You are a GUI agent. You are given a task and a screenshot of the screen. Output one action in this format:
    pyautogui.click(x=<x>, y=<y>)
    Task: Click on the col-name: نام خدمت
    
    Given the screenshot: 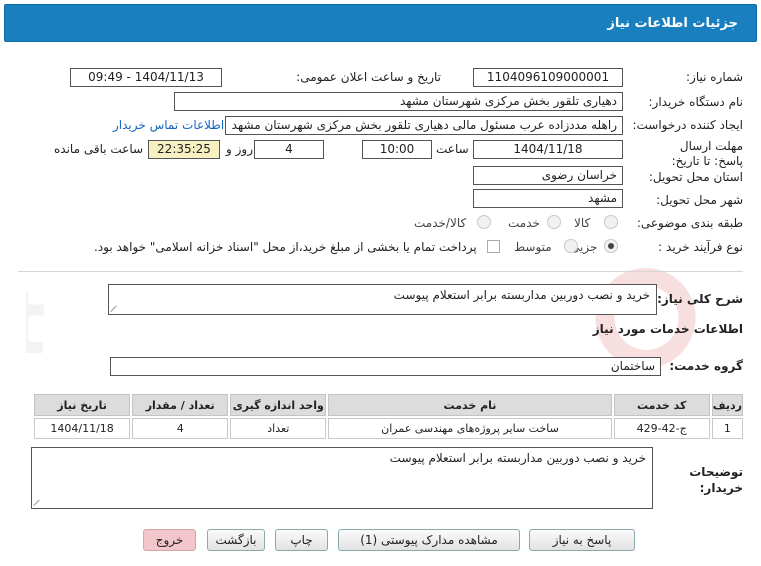 What is the action you would take?
    pyautogui.click(x=470, y=405)
    